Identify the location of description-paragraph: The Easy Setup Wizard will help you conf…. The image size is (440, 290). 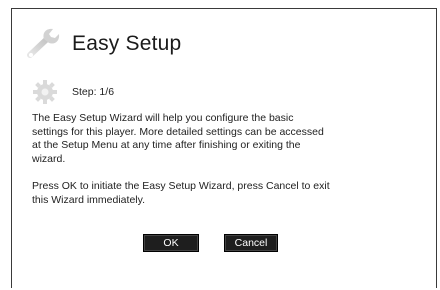
(178, 138).